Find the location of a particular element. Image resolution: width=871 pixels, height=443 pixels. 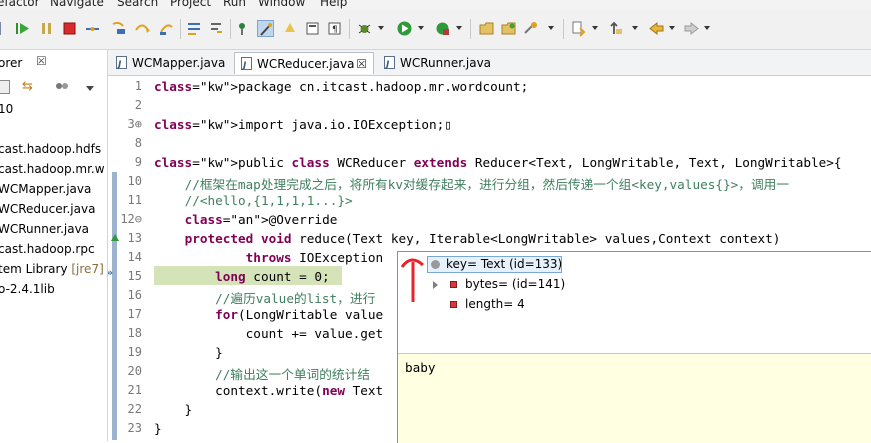

toggle-view-icon is located at coordinates (312, 28).